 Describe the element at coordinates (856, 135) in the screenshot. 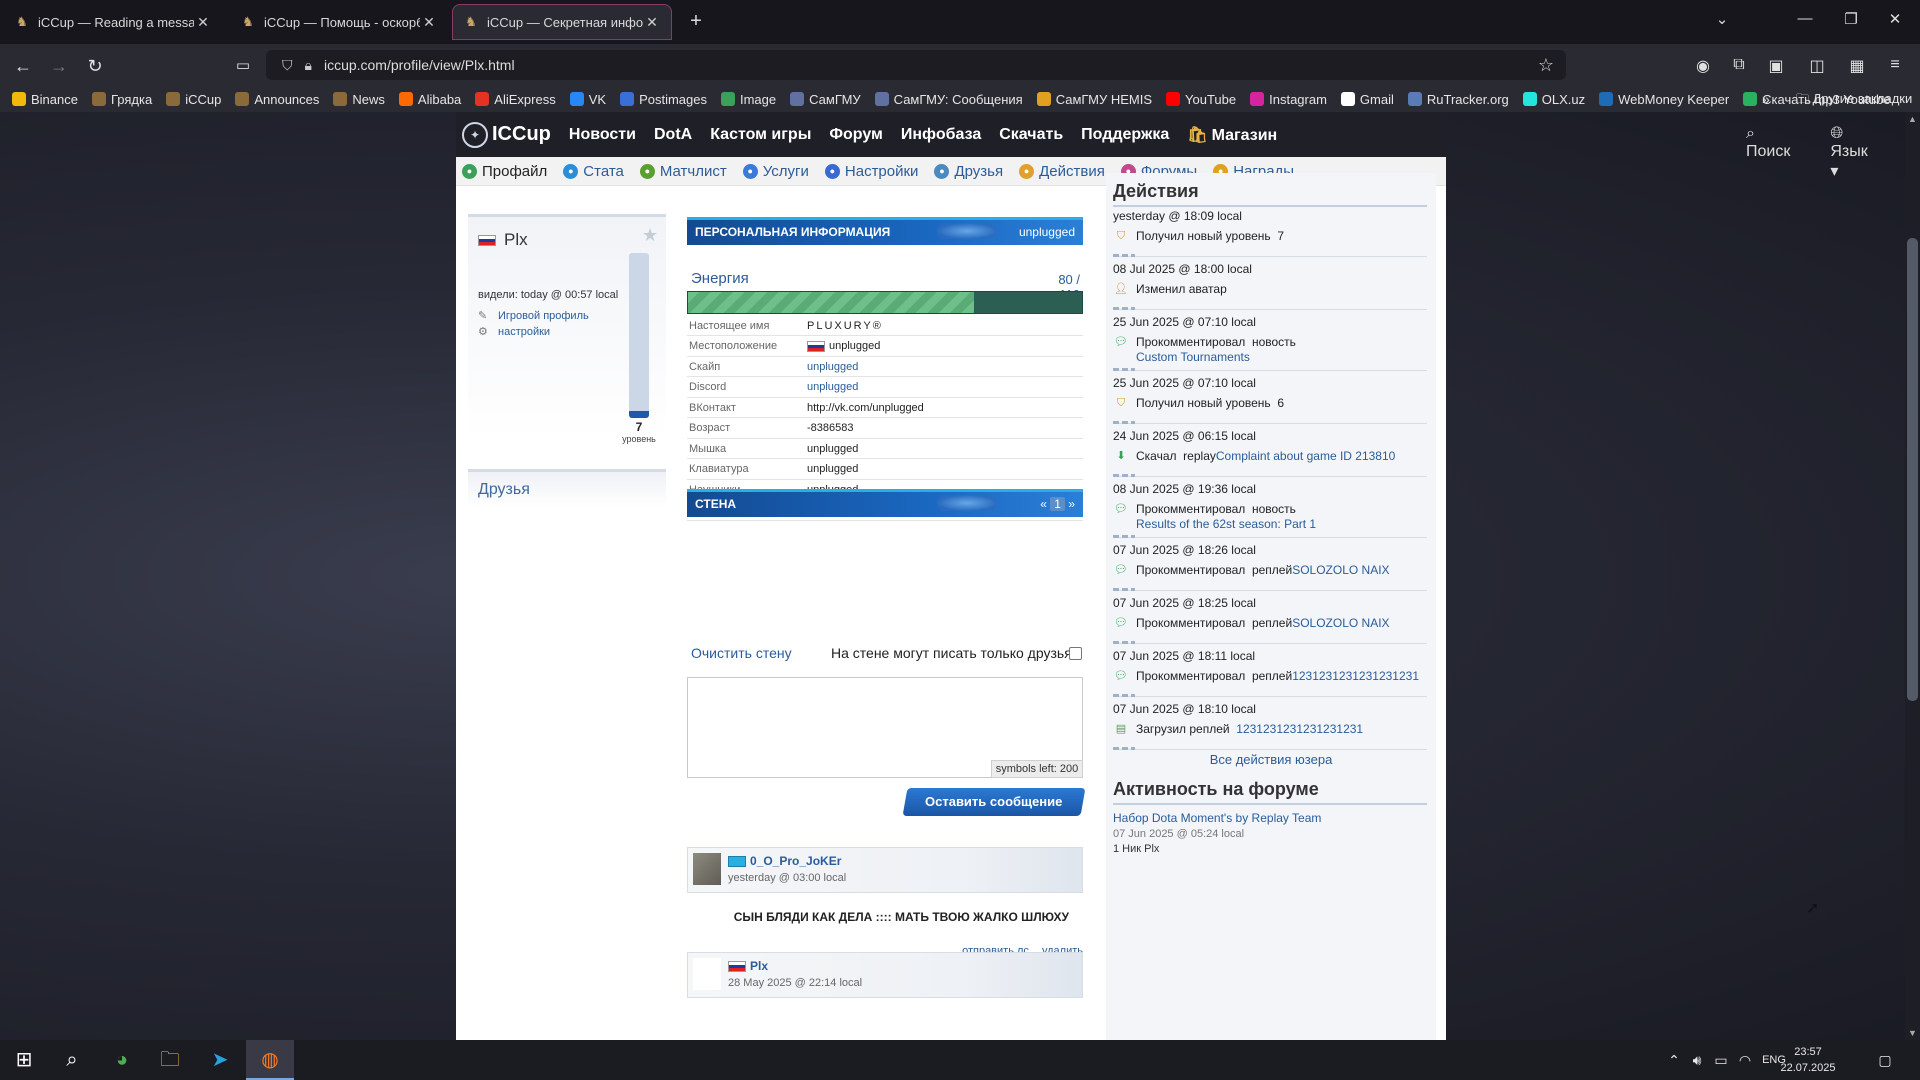

I see `menu-forum: Форум` at that location.